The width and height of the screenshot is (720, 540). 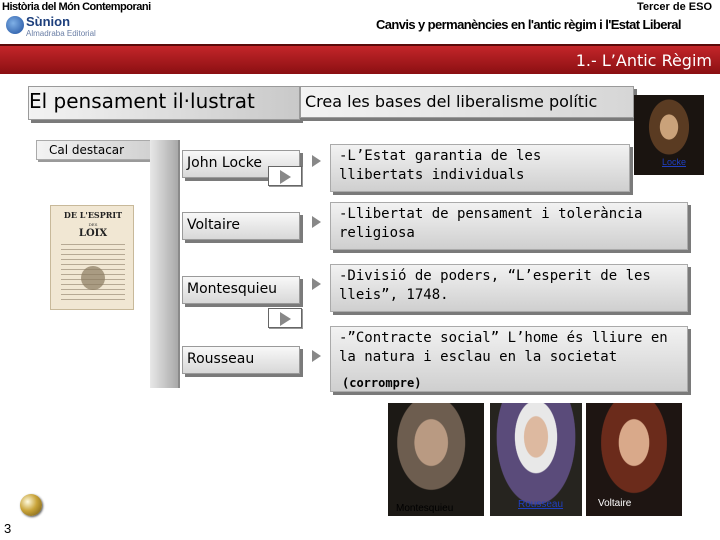 I want to click on thinker-voltaire-box: Voltaire, so click(x=241, y=226).